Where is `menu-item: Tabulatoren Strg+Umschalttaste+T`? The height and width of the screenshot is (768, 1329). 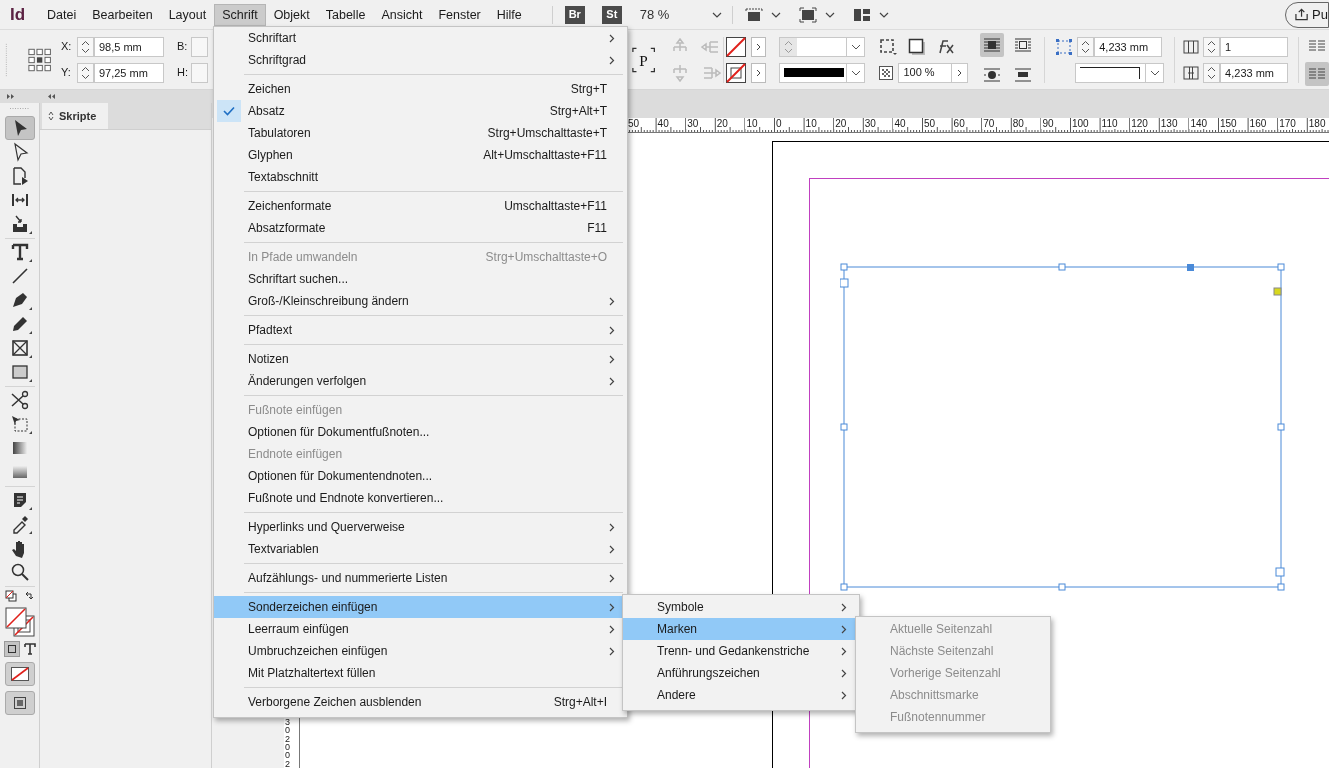
menu-item: Tabulatoren Strg+Umschalttaste+T is located at coordinates (420, 133).